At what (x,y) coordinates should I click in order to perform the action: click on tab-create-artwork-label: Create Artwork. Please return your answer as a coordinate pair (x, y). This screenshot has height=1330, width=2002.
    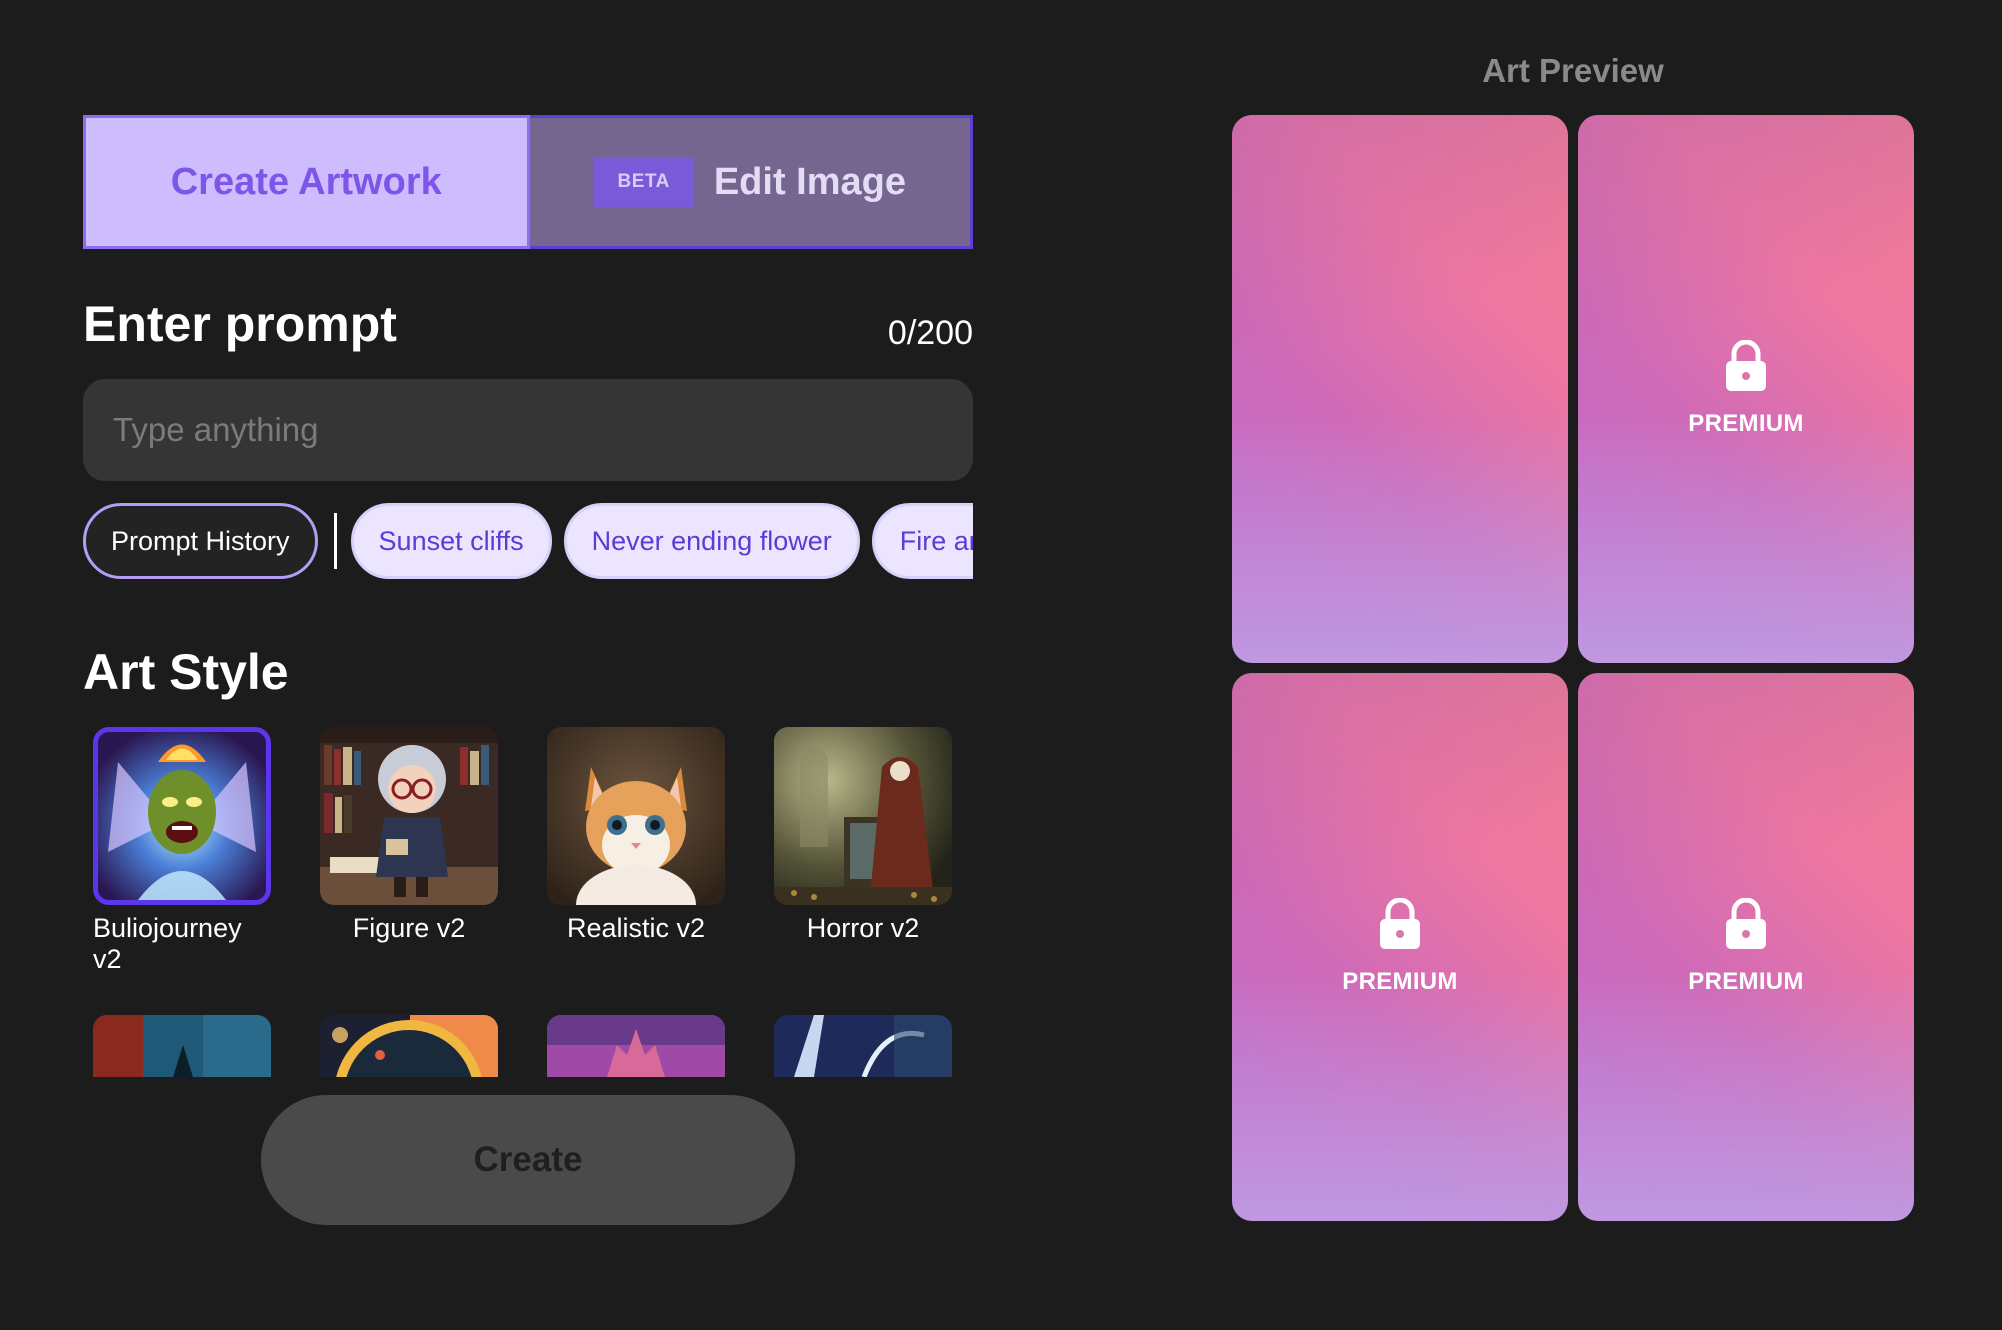
    Looking at the image, I should click on (306, 181).